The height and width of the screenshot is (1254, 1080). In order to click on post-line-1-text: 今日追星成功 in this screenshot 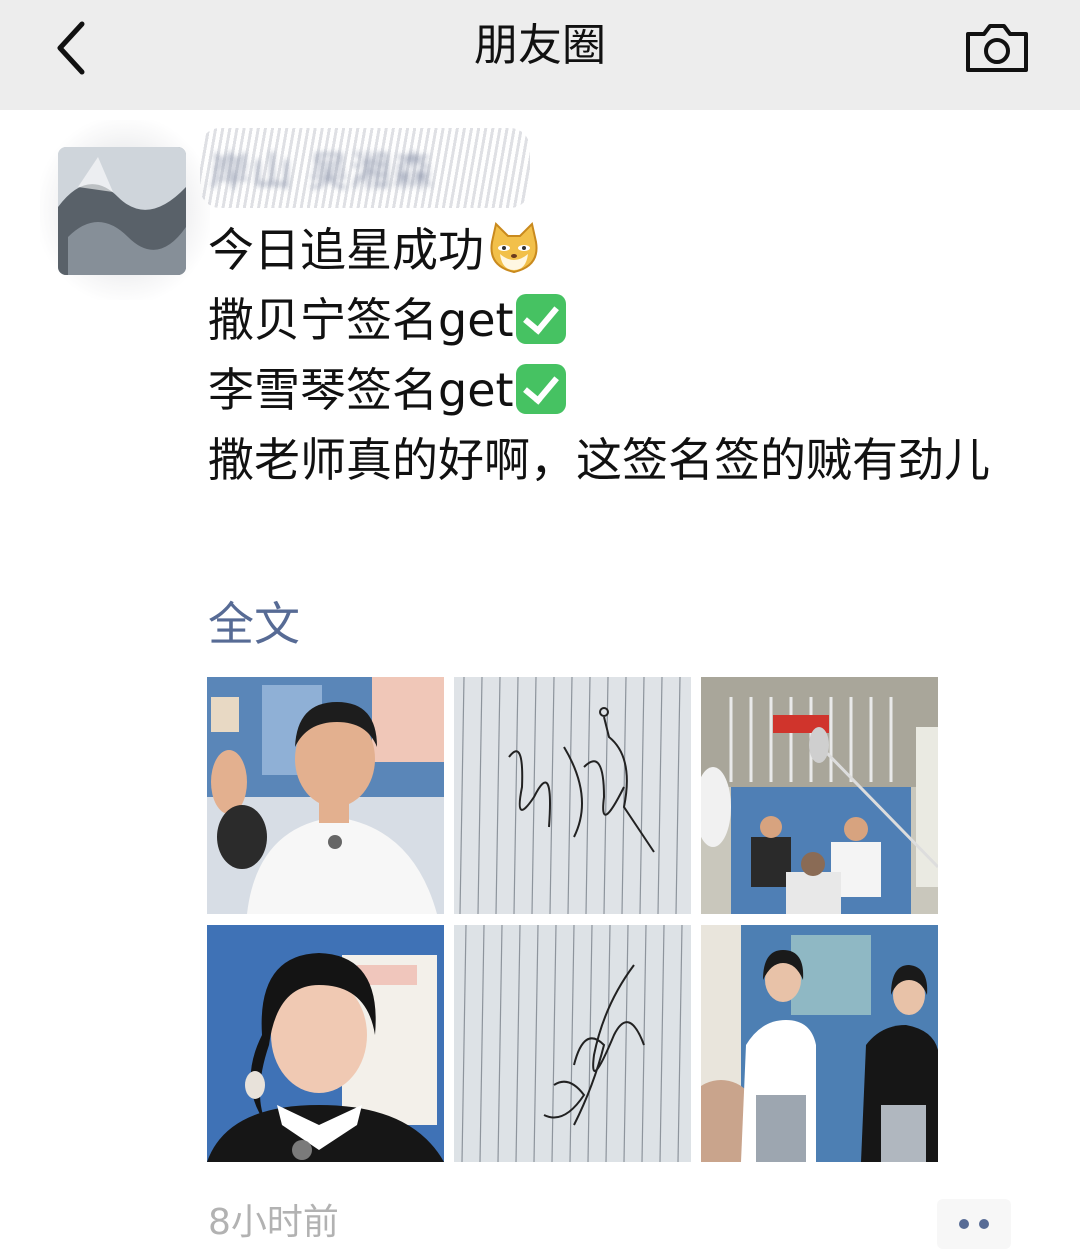, I will do `click(346, 250)`.